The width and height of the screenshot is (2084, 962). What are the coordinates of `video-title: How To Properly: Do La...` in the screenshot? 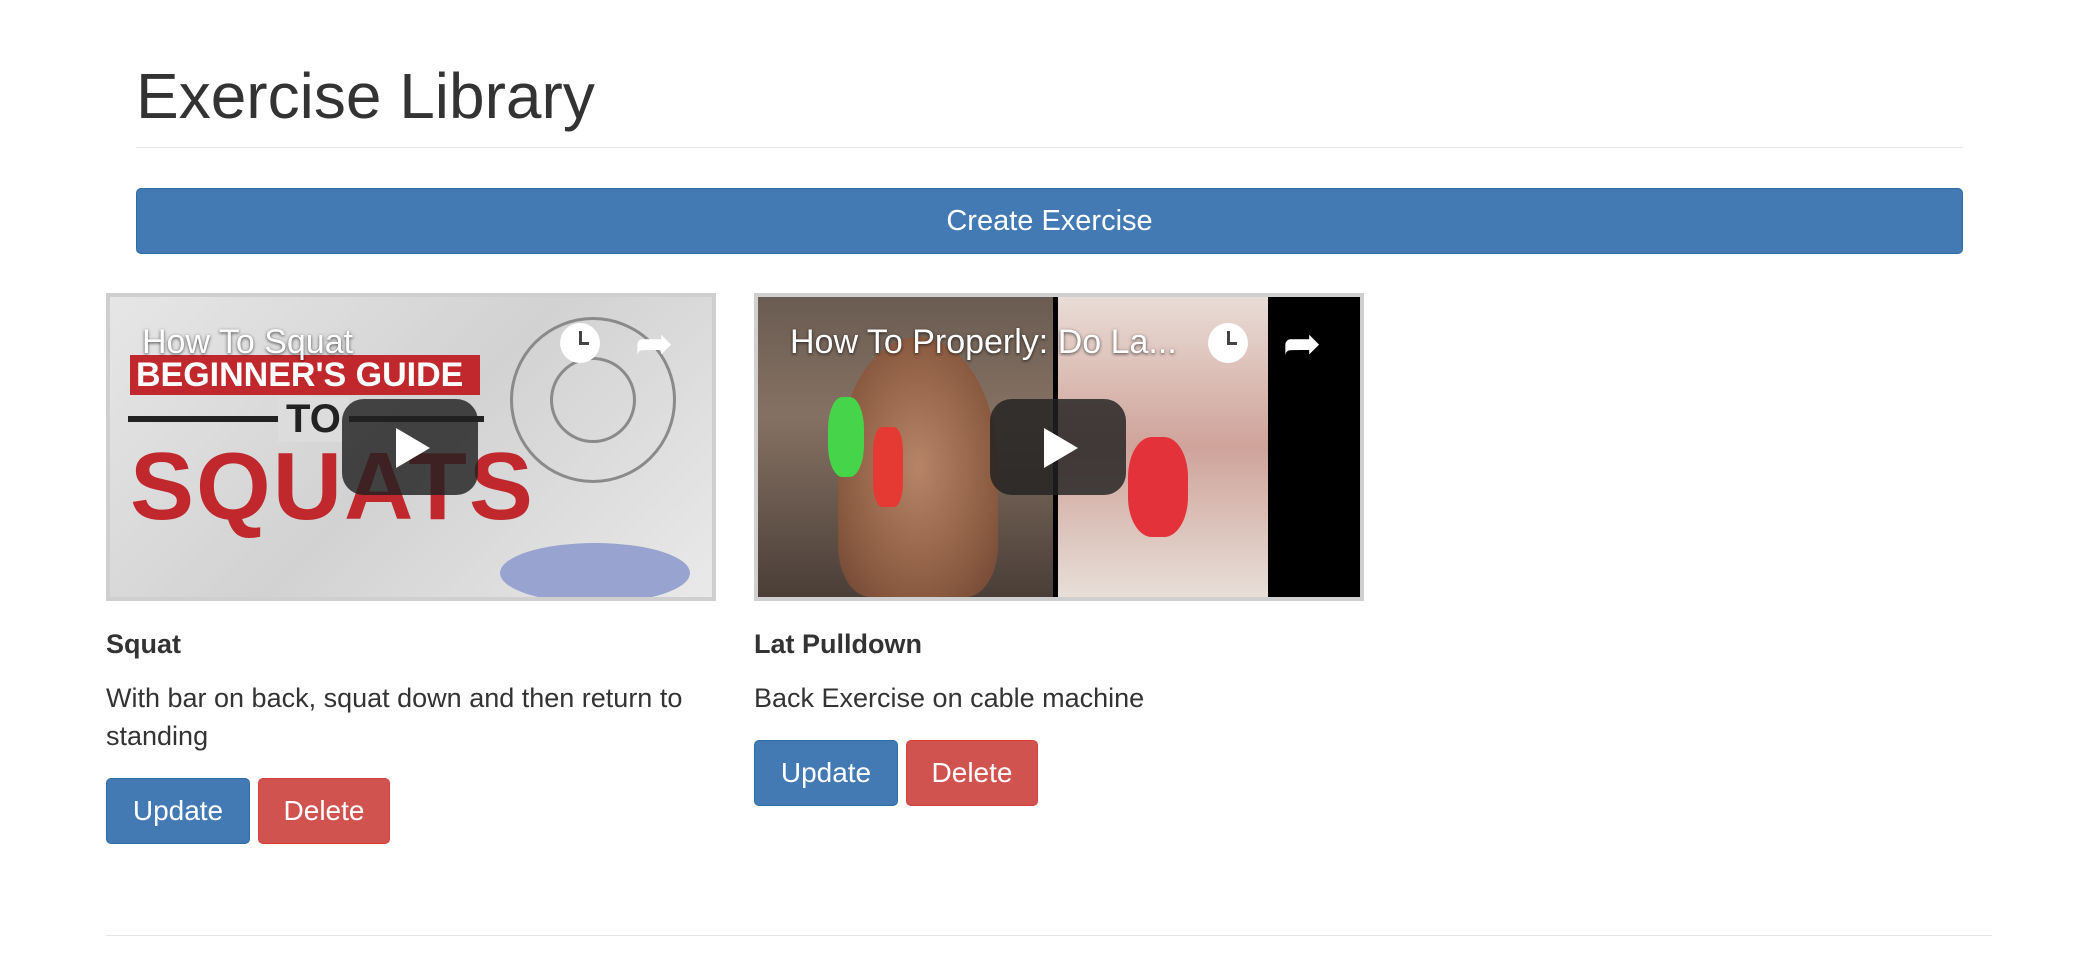 It's located at (983, 342).